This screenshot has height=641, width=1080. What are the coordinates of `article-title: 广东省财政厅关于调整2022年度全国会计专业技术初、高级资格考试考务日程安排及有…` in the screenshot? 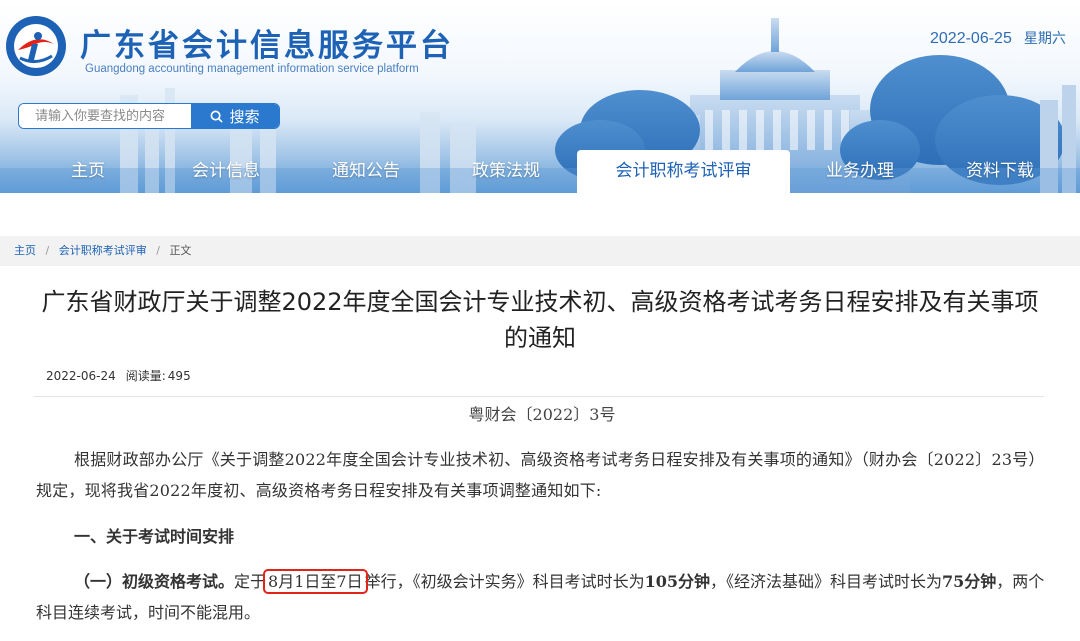 It's located at (540, 320).